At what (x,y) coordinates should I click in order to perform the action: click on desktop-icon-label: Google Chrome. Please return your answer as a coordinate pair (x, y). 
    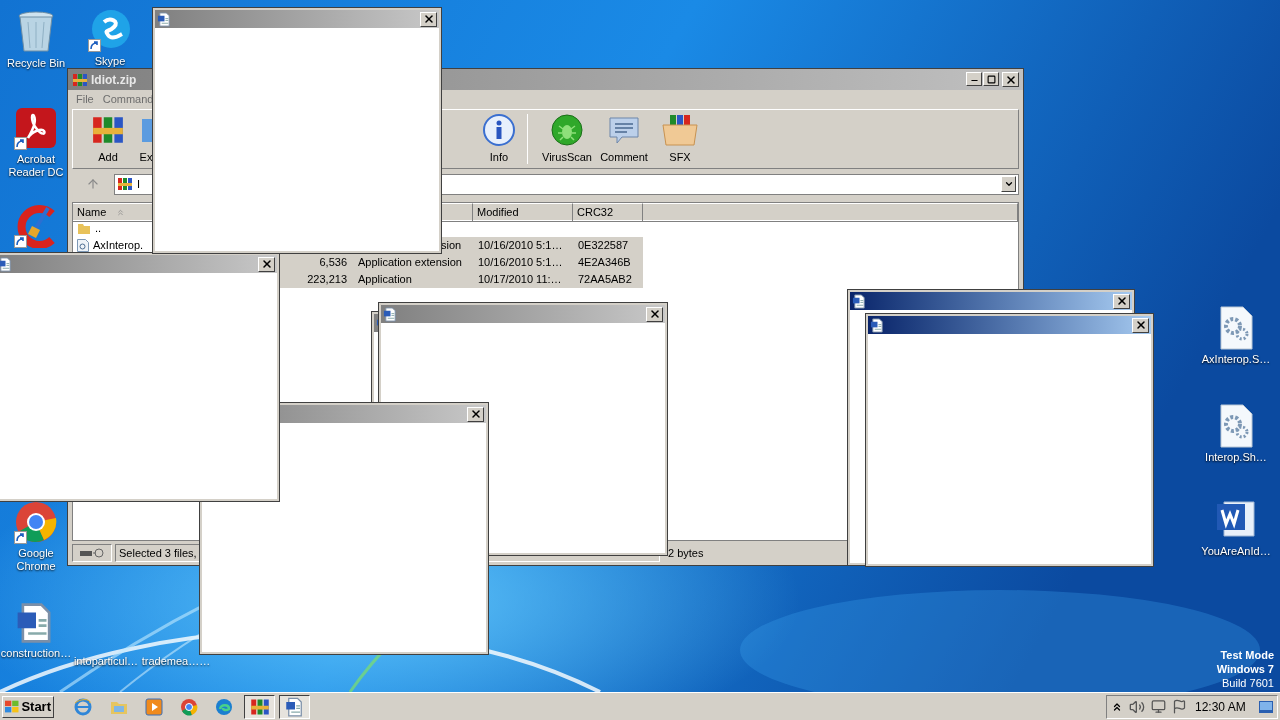
    Looking at the image, I should click on (36, 560).